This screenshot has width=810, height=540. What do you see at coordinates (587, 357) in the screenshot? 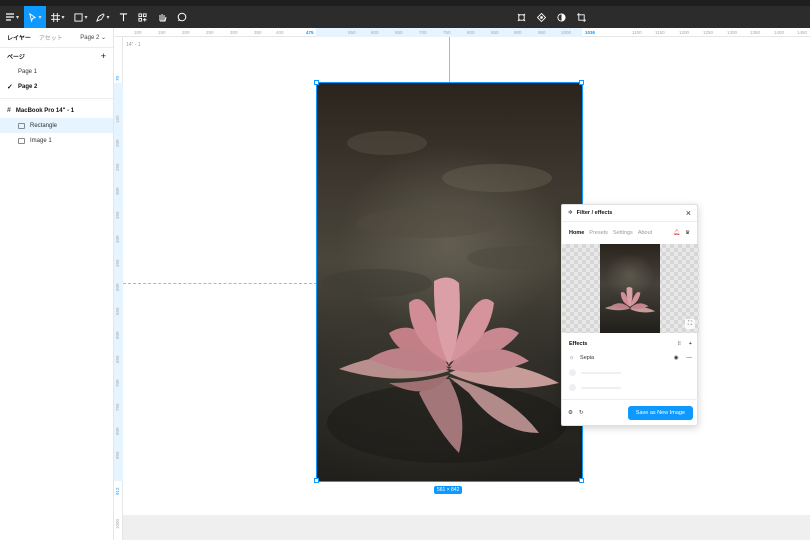
I see `effect-name: Sepia` at bounding box center [587, 357].